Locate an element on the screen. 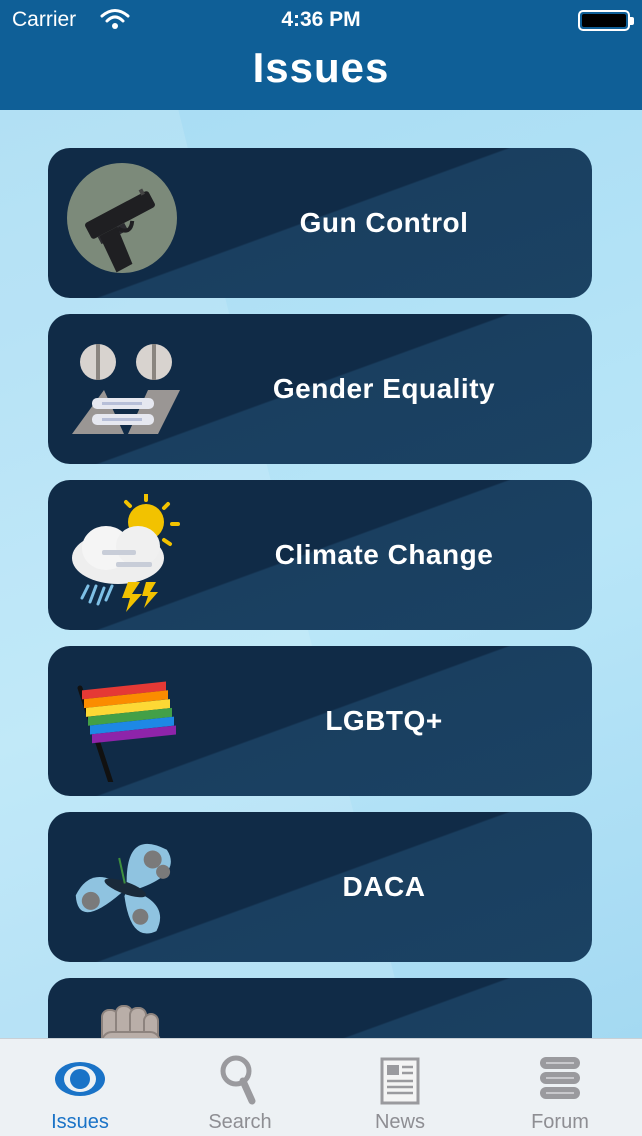 The height and width of the screenshot is (1136, 642). tab-issues: Issues is located at coordinates (80, 1087).